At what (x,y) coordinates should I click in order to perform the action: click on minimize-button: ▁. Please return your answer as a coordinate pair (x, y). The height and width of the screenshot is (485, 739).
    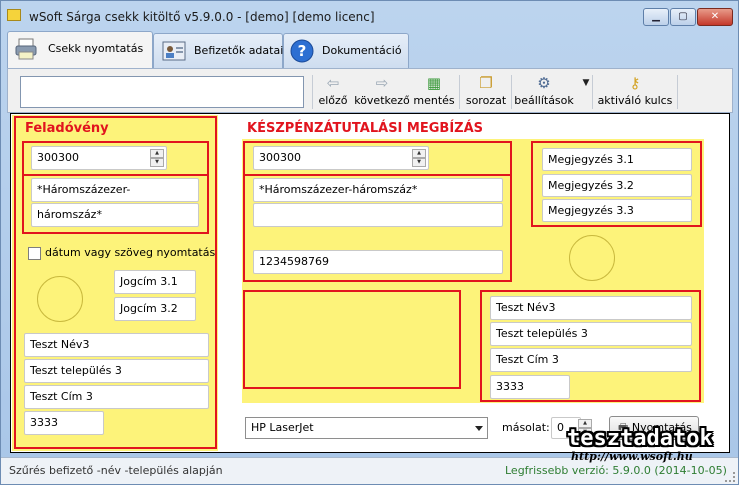
    Looking at the image, I should click on (656, 17).